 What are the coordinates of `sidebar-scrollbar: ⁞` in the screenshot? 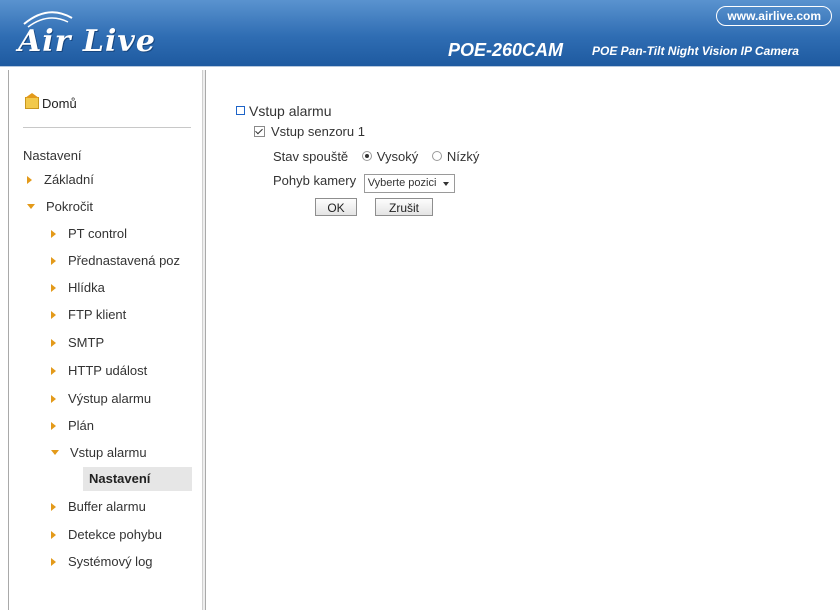 It's located at (204, 340).